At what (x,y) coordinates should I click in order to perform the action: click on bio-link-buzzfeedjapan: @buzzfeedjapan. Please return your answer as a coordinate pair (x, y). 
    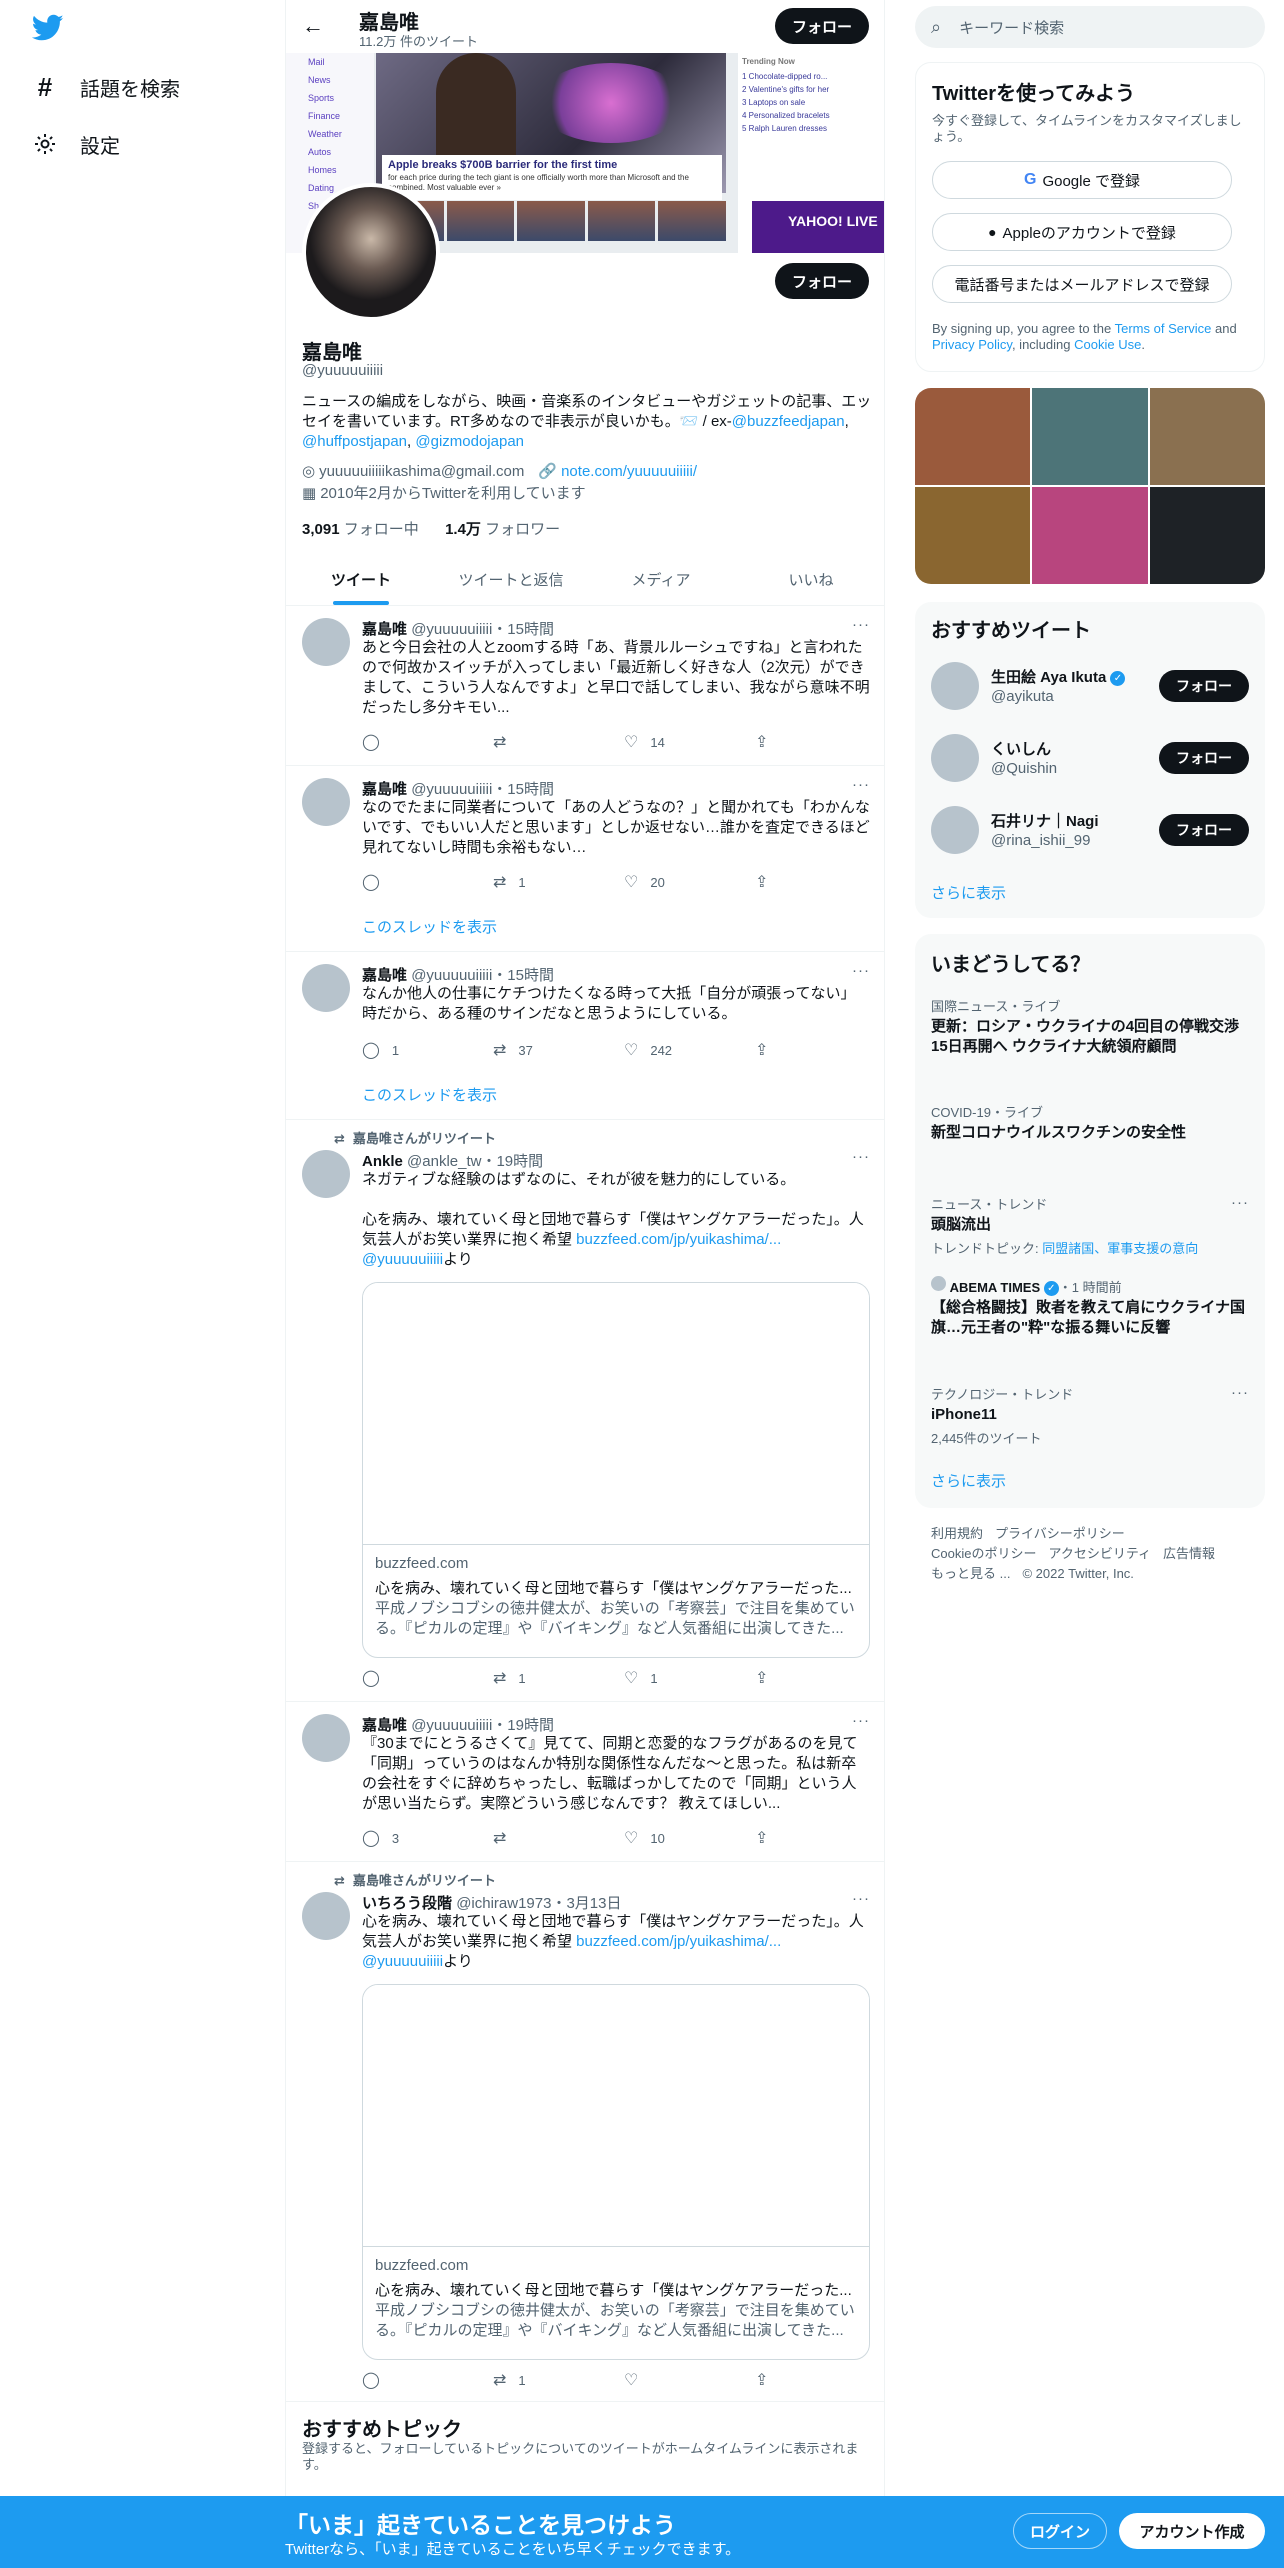
    Looking at the image, I should click on (788, 421).